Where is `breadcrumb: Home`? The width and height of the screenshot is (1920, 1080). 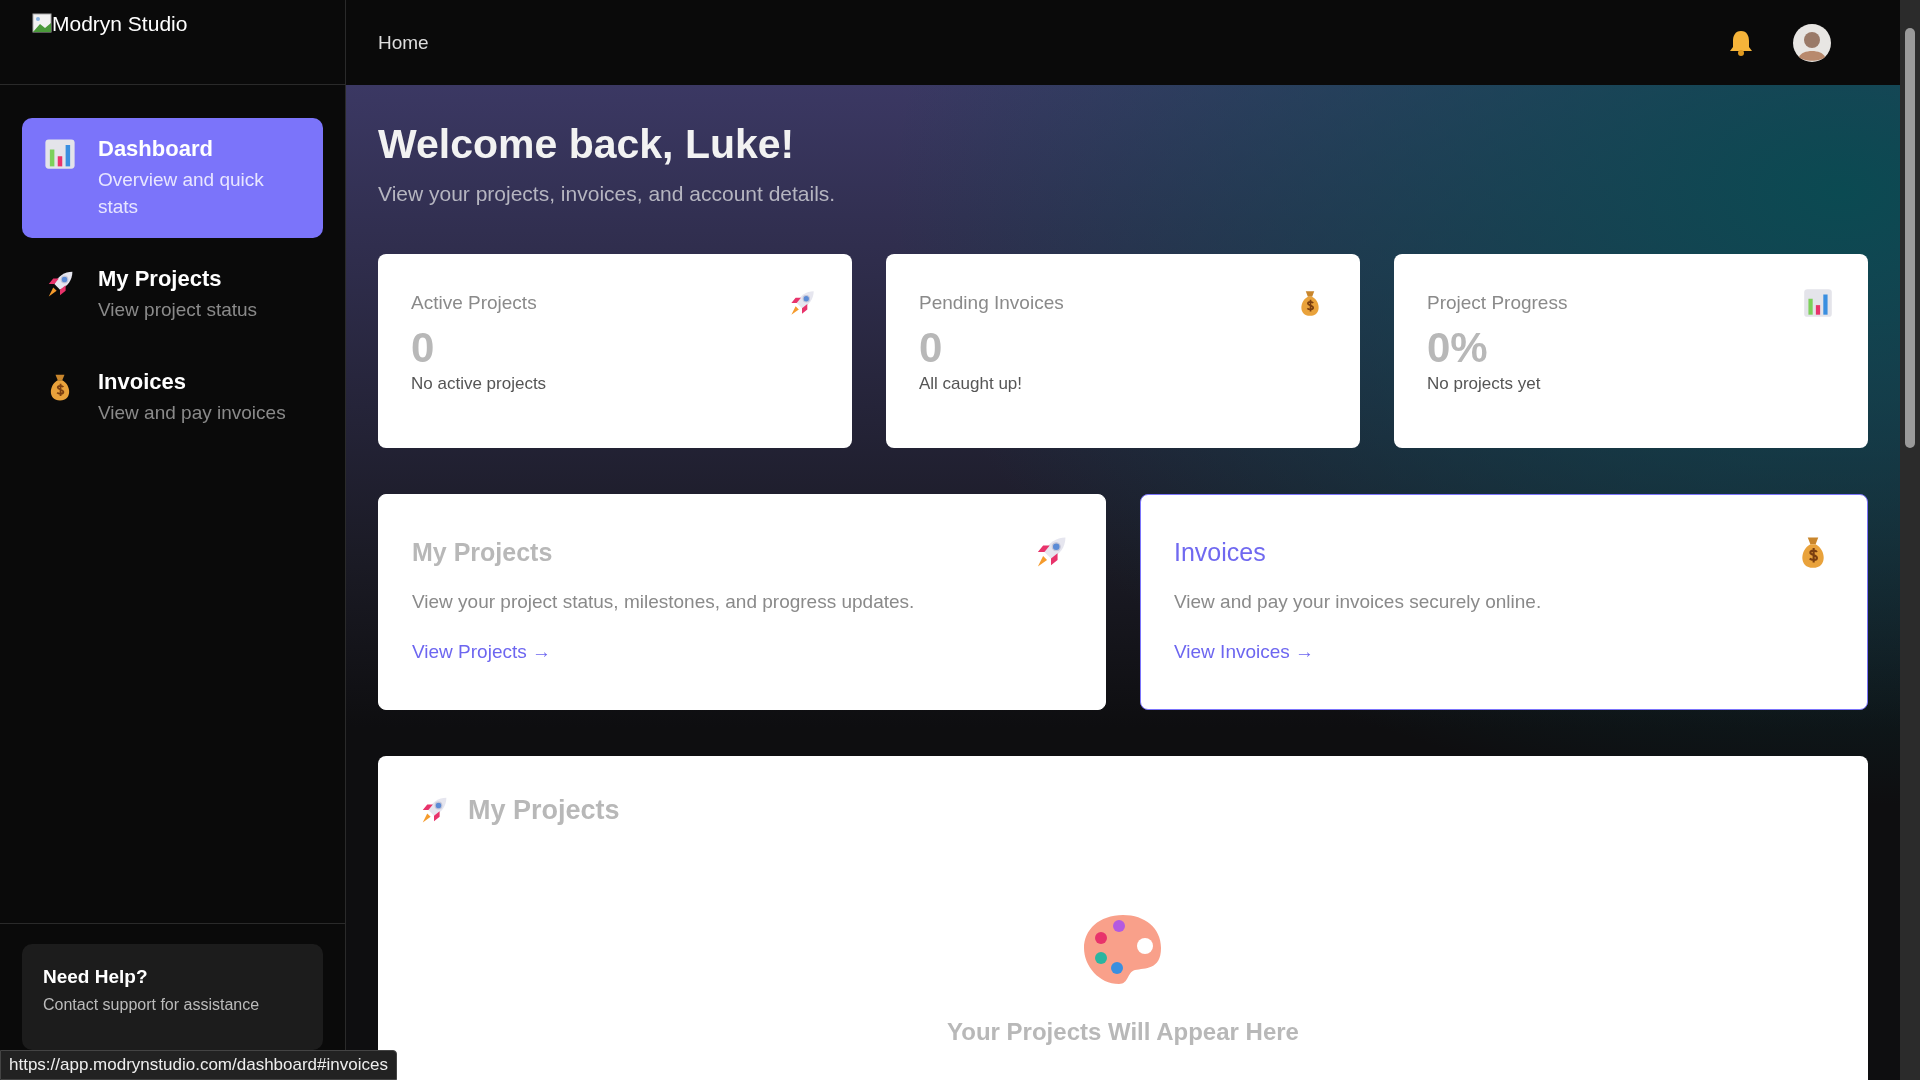
breadcrumb: Home is located at coordinates (403, 42).